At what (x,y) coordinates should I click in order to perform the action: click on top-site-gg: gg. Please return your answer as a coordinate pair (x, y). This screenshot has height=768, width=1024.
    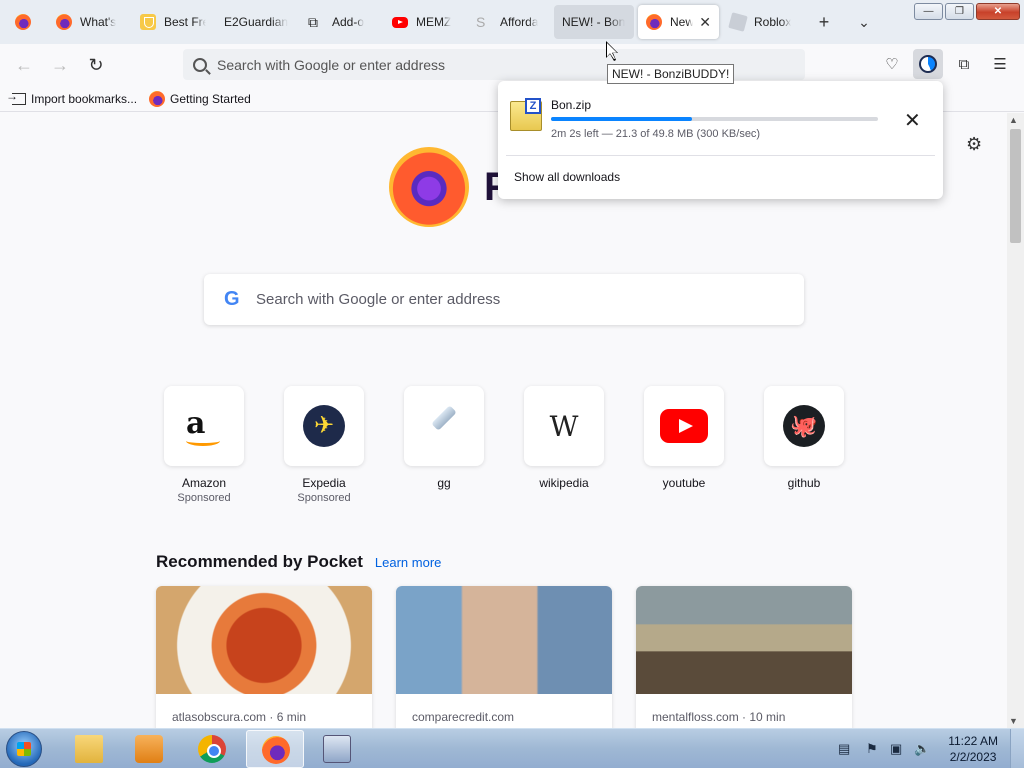
    Looking at the image, I should click on (444, 438).